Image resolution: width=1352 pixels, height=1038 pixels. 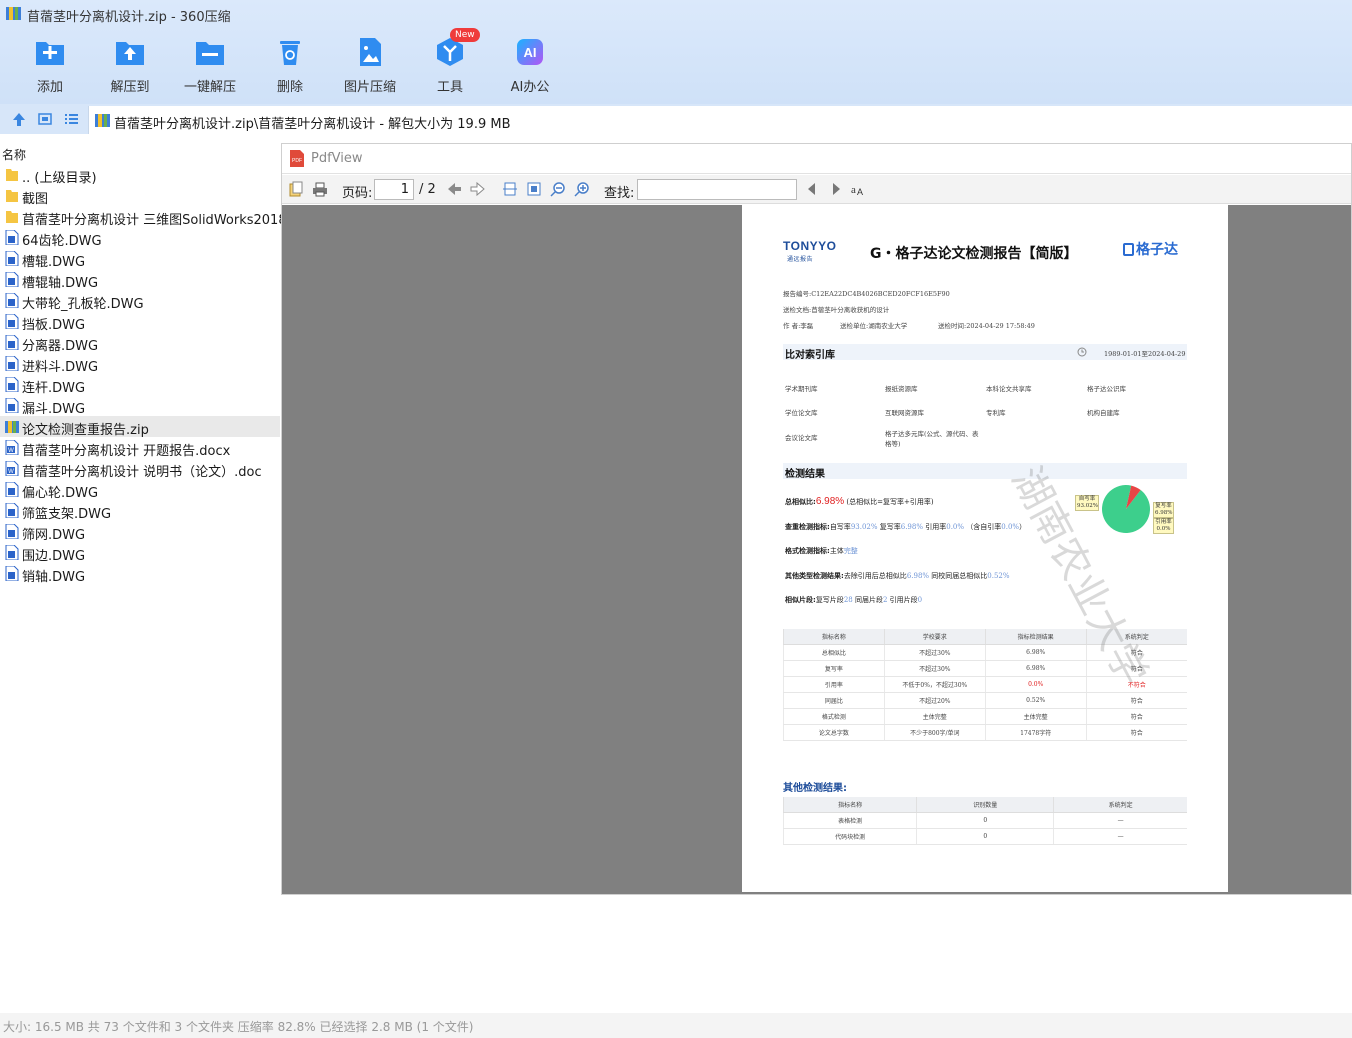 What do you see at coordinates (985, 352) in the screenshot?
I see `section-compare-bar: 比对索引库 1989-01-01至2024-04-29` at bounding box center [985, 352].